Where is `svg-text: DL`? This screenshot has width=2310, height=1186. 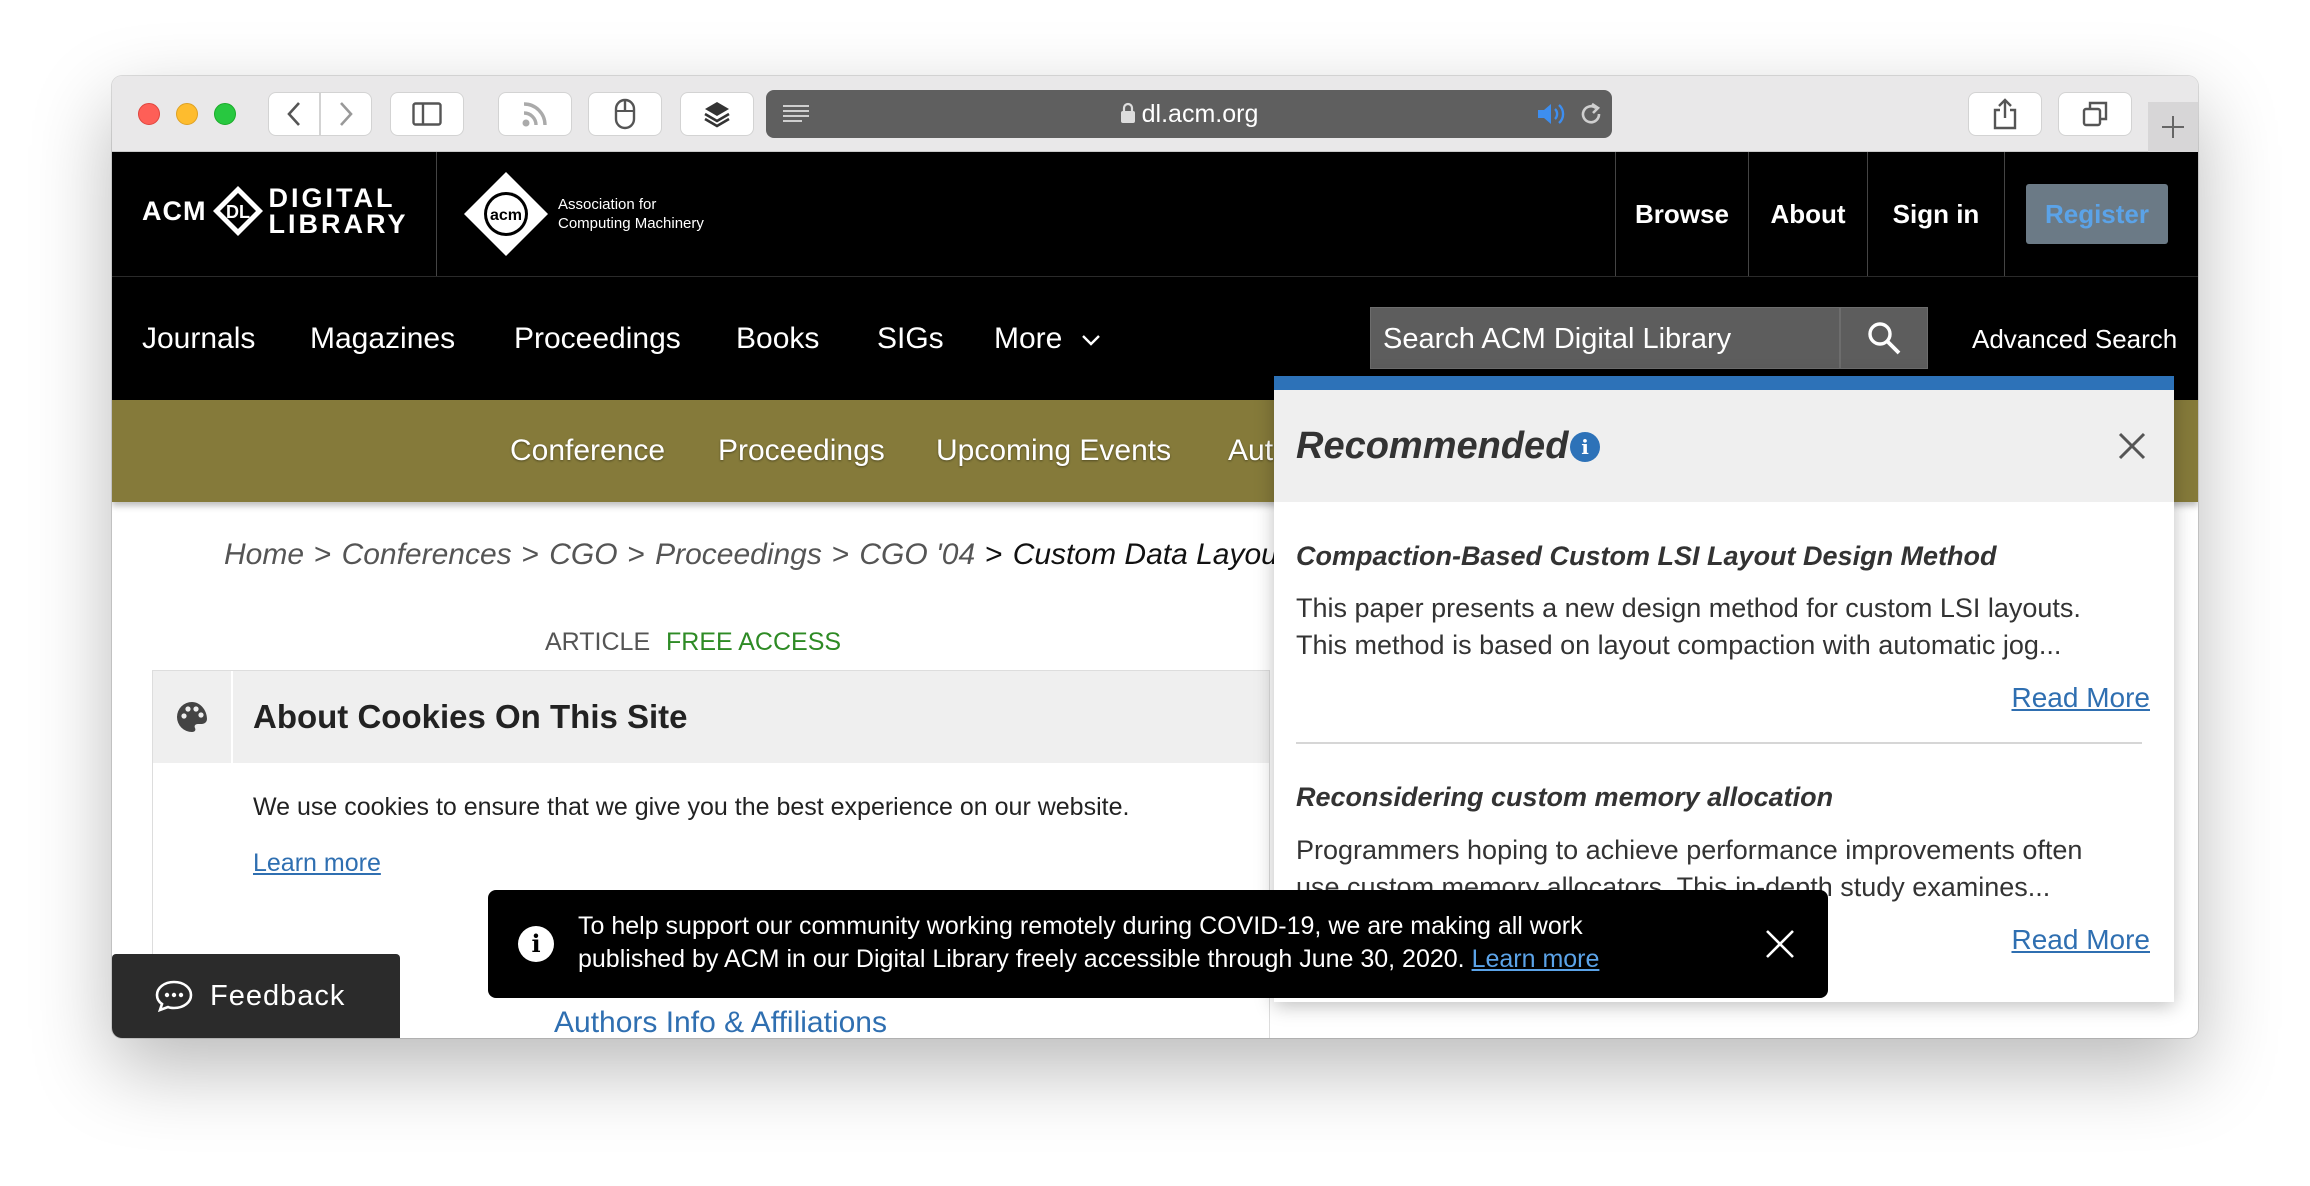 svg-text: DL is located at coordinates (238, 212).